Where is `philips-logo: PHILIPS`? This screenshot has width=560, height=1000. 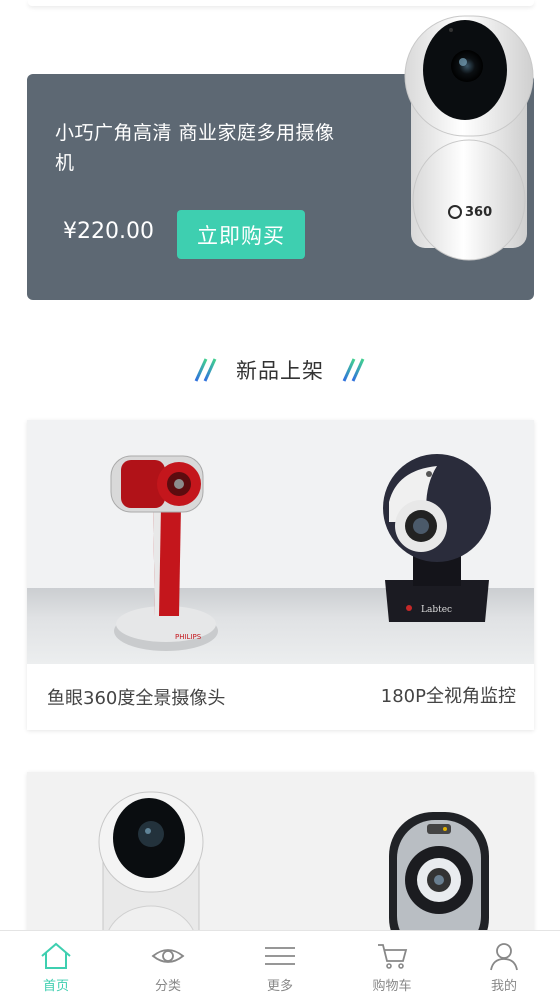 philips-logo: PHILIPS is located at coordinates (188, 637).